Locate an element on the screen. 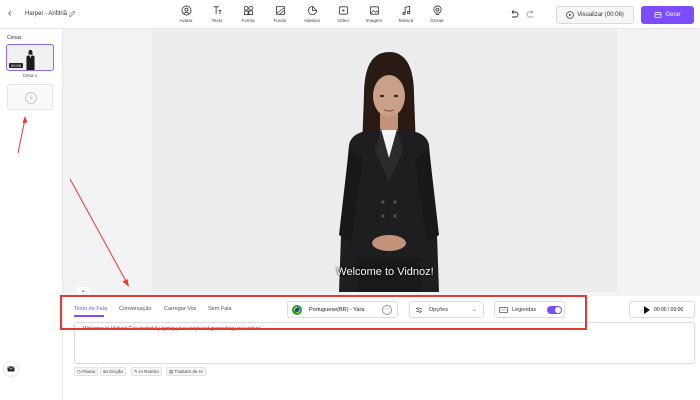 The width and height of the screenshot is (700, 400). tool-label: Imagem is located at coordinates (374, 20).